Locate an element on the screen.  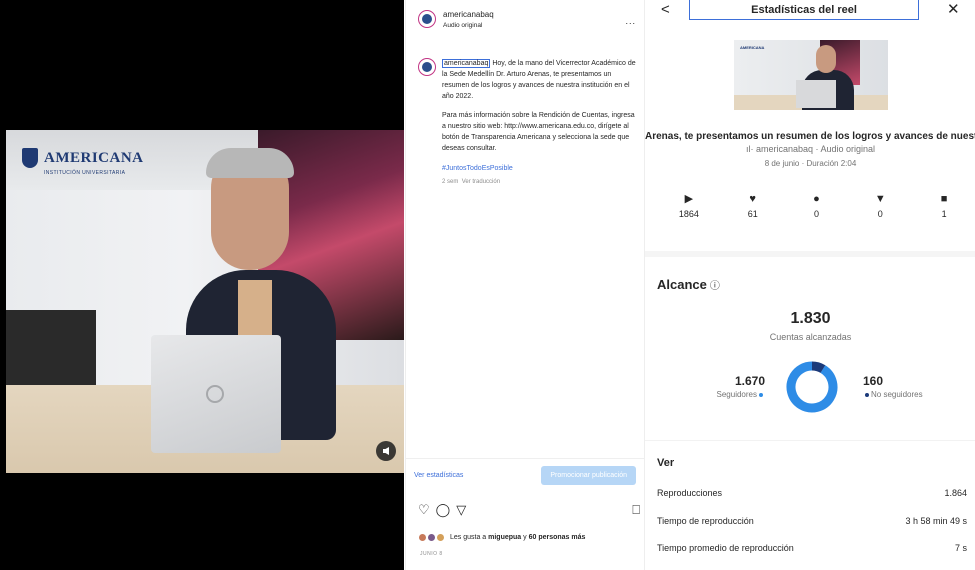
avatar is located at coordinates (427, 19).